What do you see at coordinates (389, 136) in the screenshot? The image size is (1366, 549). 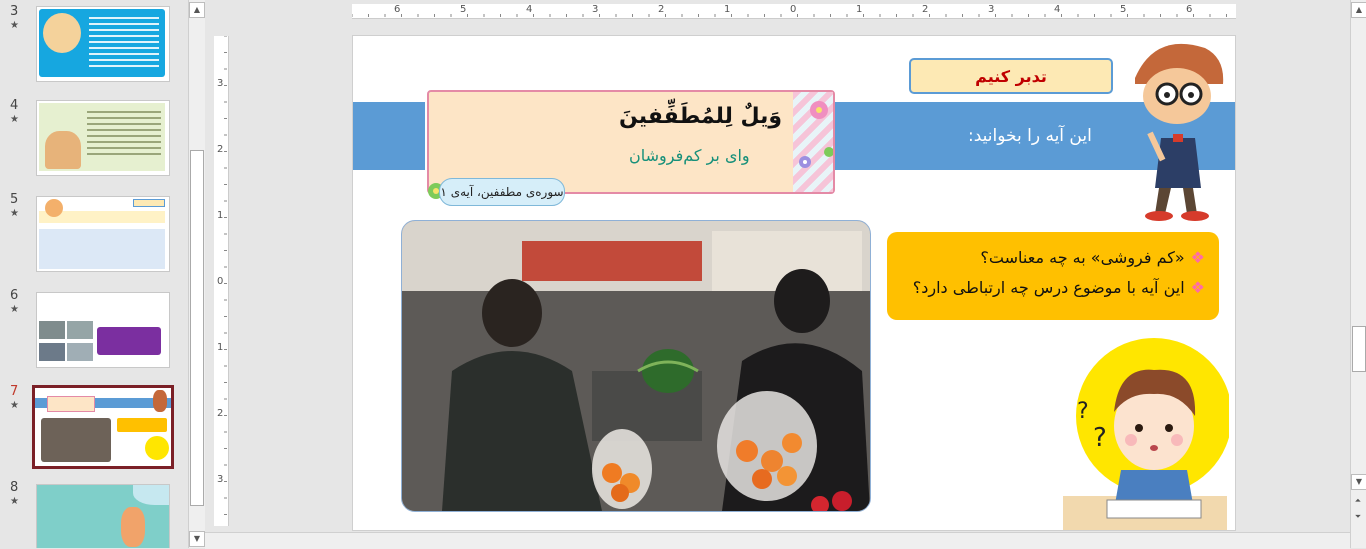 I see `blue-band-left` at bounding box center [389, 136].